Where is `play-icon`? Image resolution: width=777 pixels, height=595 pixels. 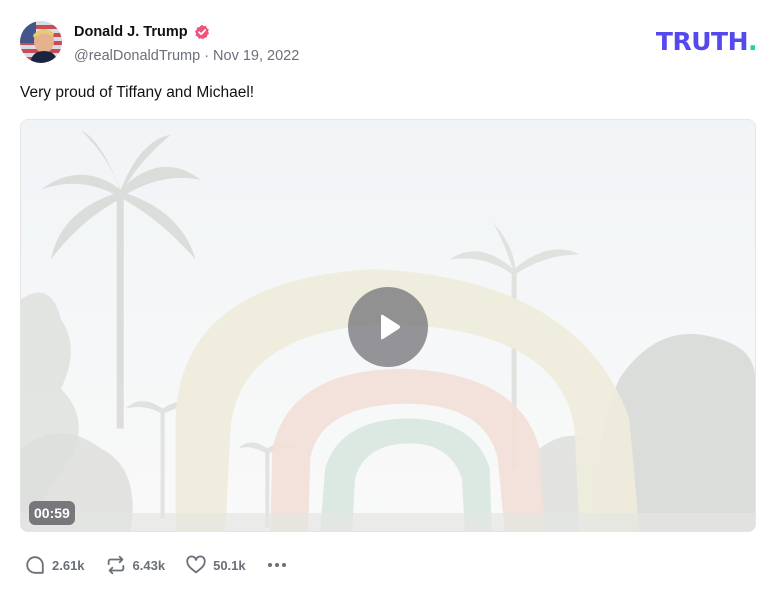
play-icon is located at coordinates (390, 327).